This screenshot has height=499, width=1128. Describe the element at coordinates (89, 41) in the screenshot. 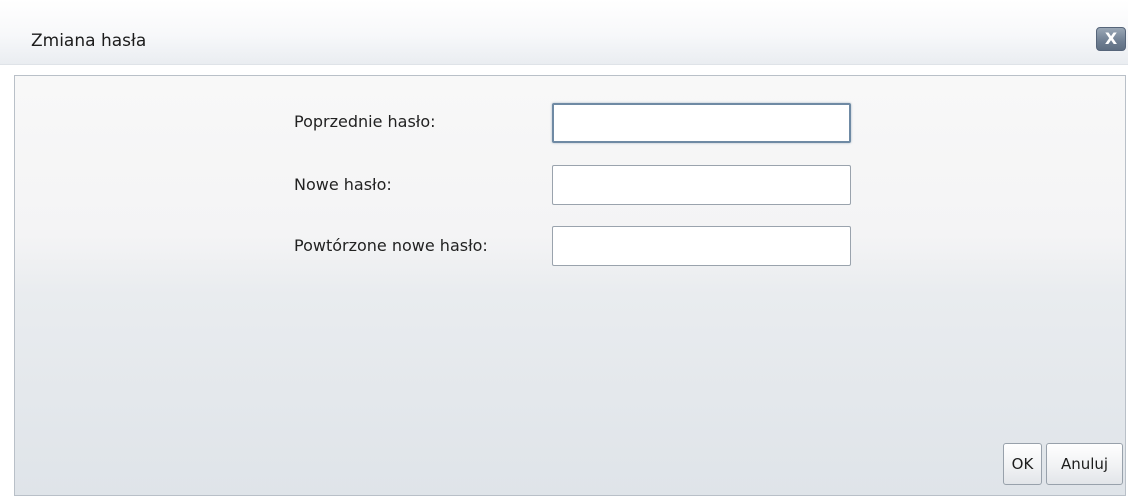

I see `dialog-title: Zmiana hasła` at that location.